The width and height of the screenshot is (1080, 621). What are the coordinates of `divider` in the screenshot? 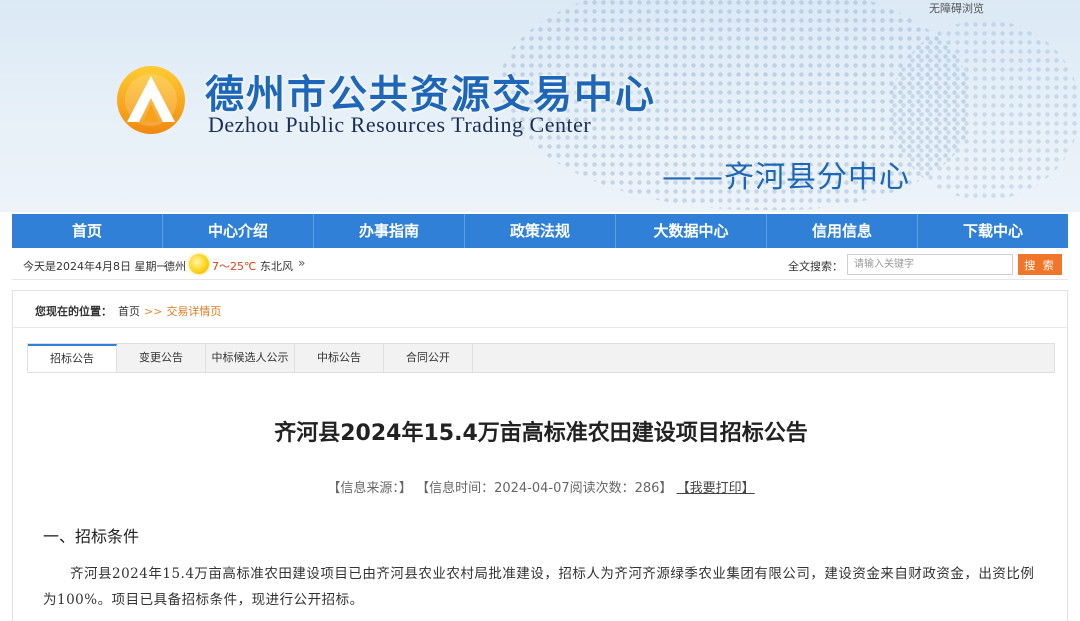 It's located at (540, 327).